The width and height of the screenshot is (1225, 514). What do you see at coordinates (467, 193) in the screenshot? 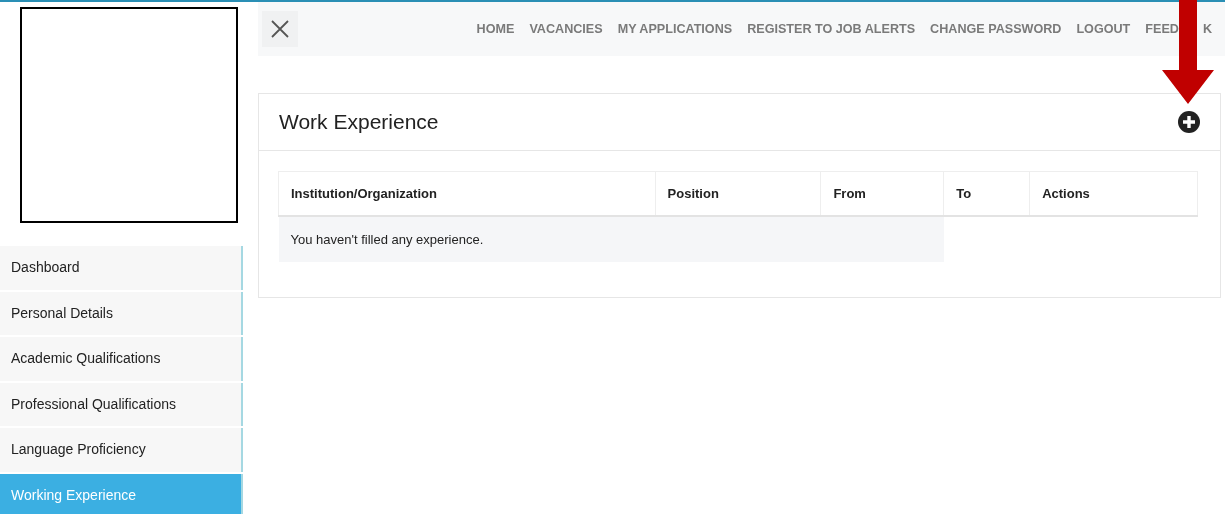
I see `column-header: Institution/Organization` at bounding box center [467, 193].